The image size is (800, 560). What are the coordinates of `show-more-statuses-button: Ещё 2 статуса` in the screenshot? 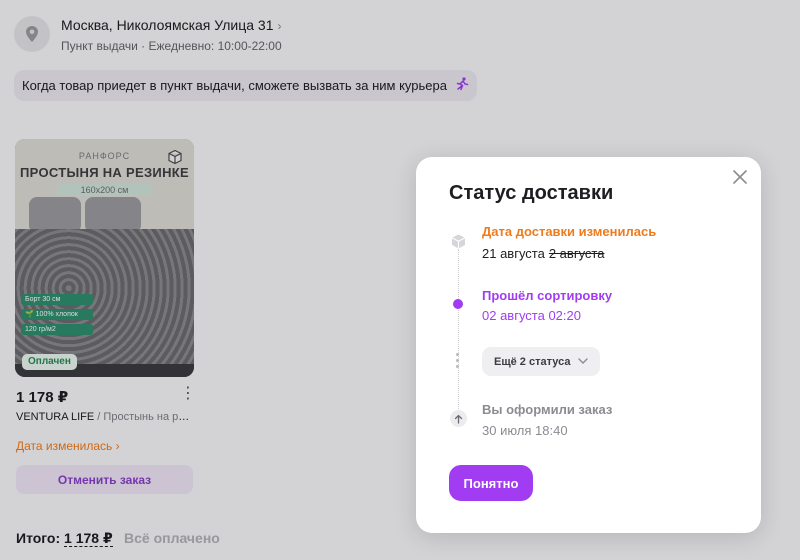 It's located at (541, 361).